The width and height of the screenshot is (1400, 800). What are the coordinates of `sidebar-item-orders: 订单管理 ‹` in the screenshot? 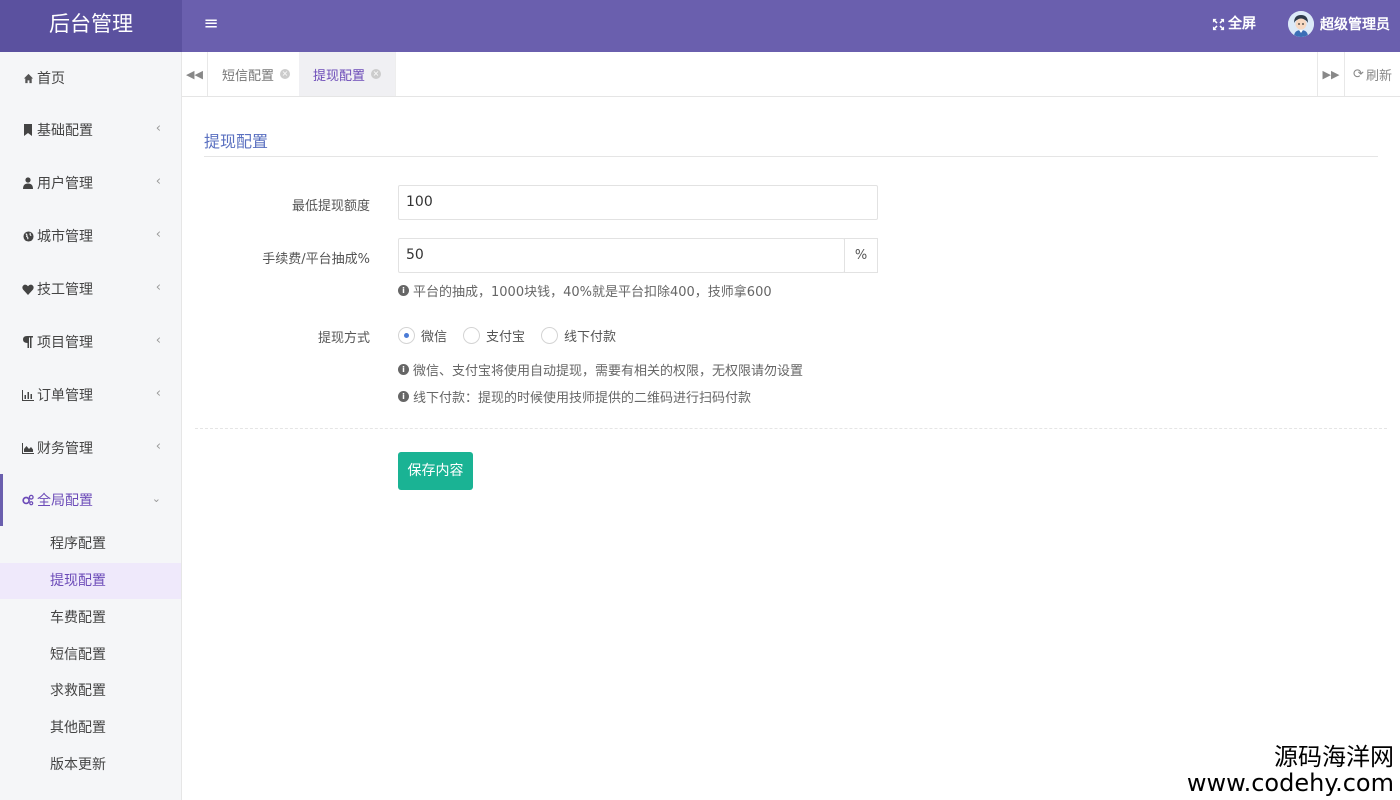 It's located at (90, 395).